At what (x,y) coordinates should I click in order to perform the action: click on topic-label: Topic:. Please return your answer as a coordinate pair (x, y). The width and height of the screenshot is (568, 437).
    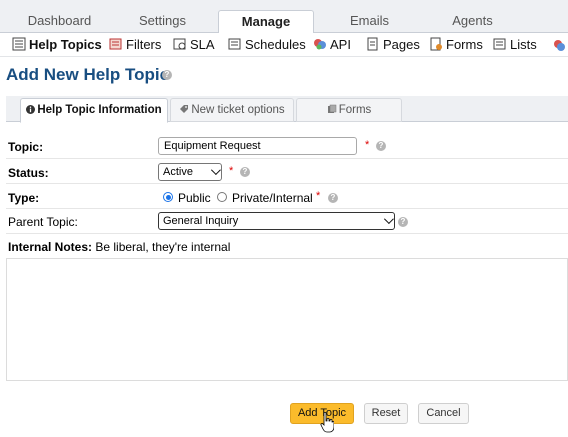
    Looking at the image, I should click on (26, 147).